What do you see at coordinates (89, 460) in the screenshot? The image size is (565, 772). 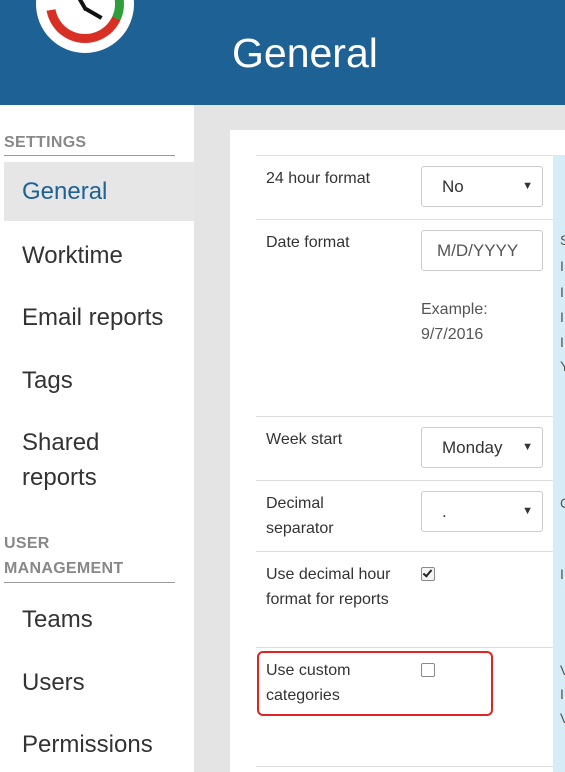 I see `sidebar-item-shared-reports: Shared reports` at bounding box center [89, 460].